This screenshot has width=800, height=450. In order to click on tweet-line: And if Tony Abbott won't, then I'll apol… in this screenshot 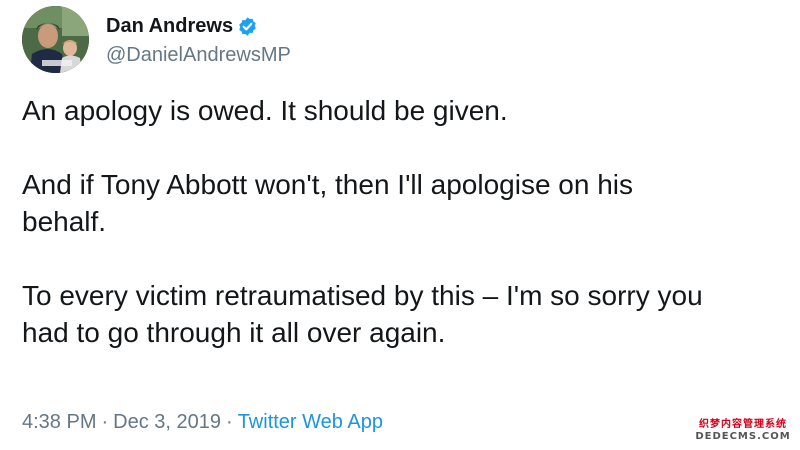, I will do `click(328, 184)`.